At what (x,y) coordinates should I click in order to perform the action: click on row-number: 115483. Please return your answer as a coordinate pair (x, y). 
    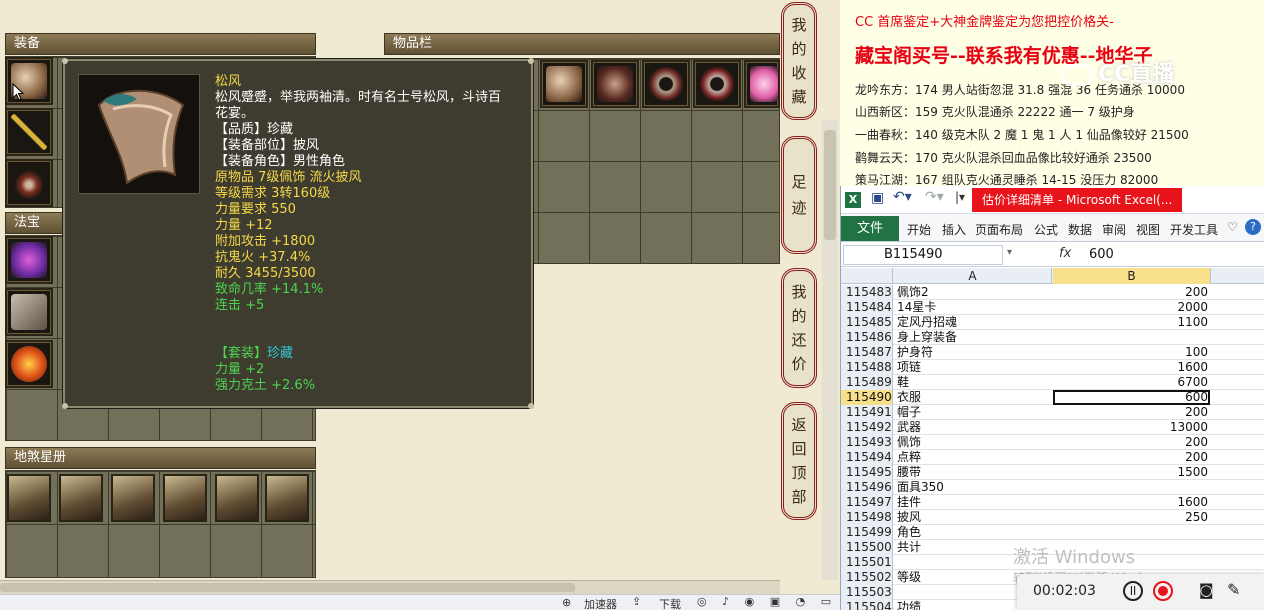
    Looking at the image, I should click on (867, 292).